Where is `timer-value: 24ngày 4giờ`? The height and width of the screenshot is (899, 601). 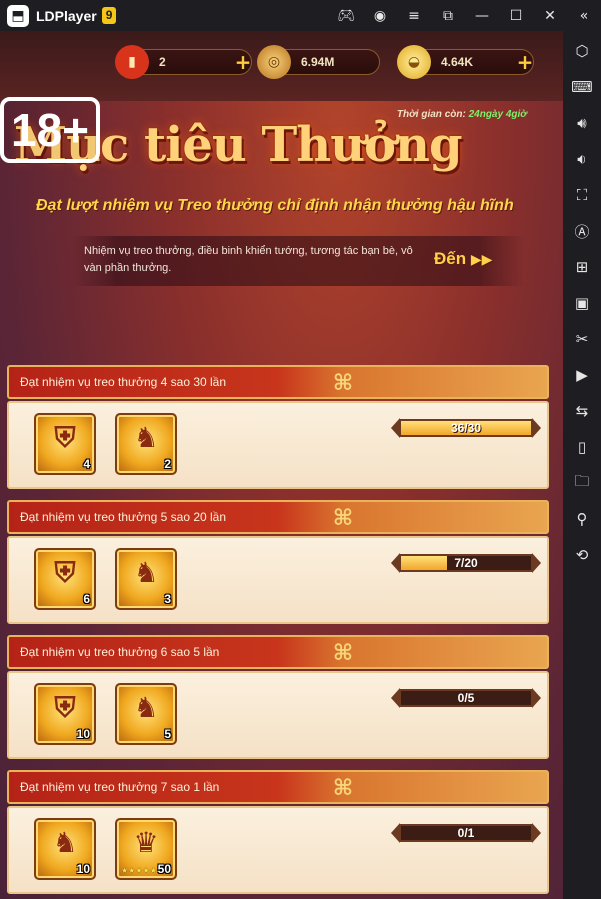
timer-value: 24ngày 4giờ is located at coordinates (497, 114).